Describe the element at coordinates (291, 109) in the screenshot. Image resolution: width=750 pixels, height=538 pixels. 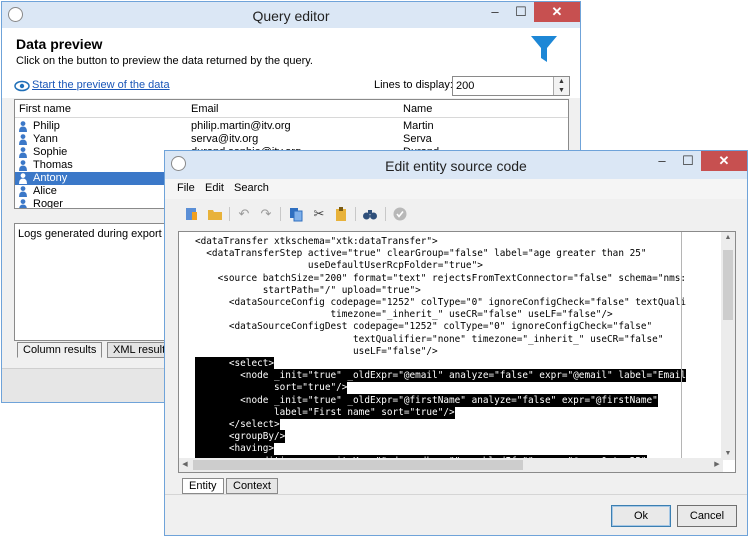
I see `grid-header: First name Email Name` at that location.